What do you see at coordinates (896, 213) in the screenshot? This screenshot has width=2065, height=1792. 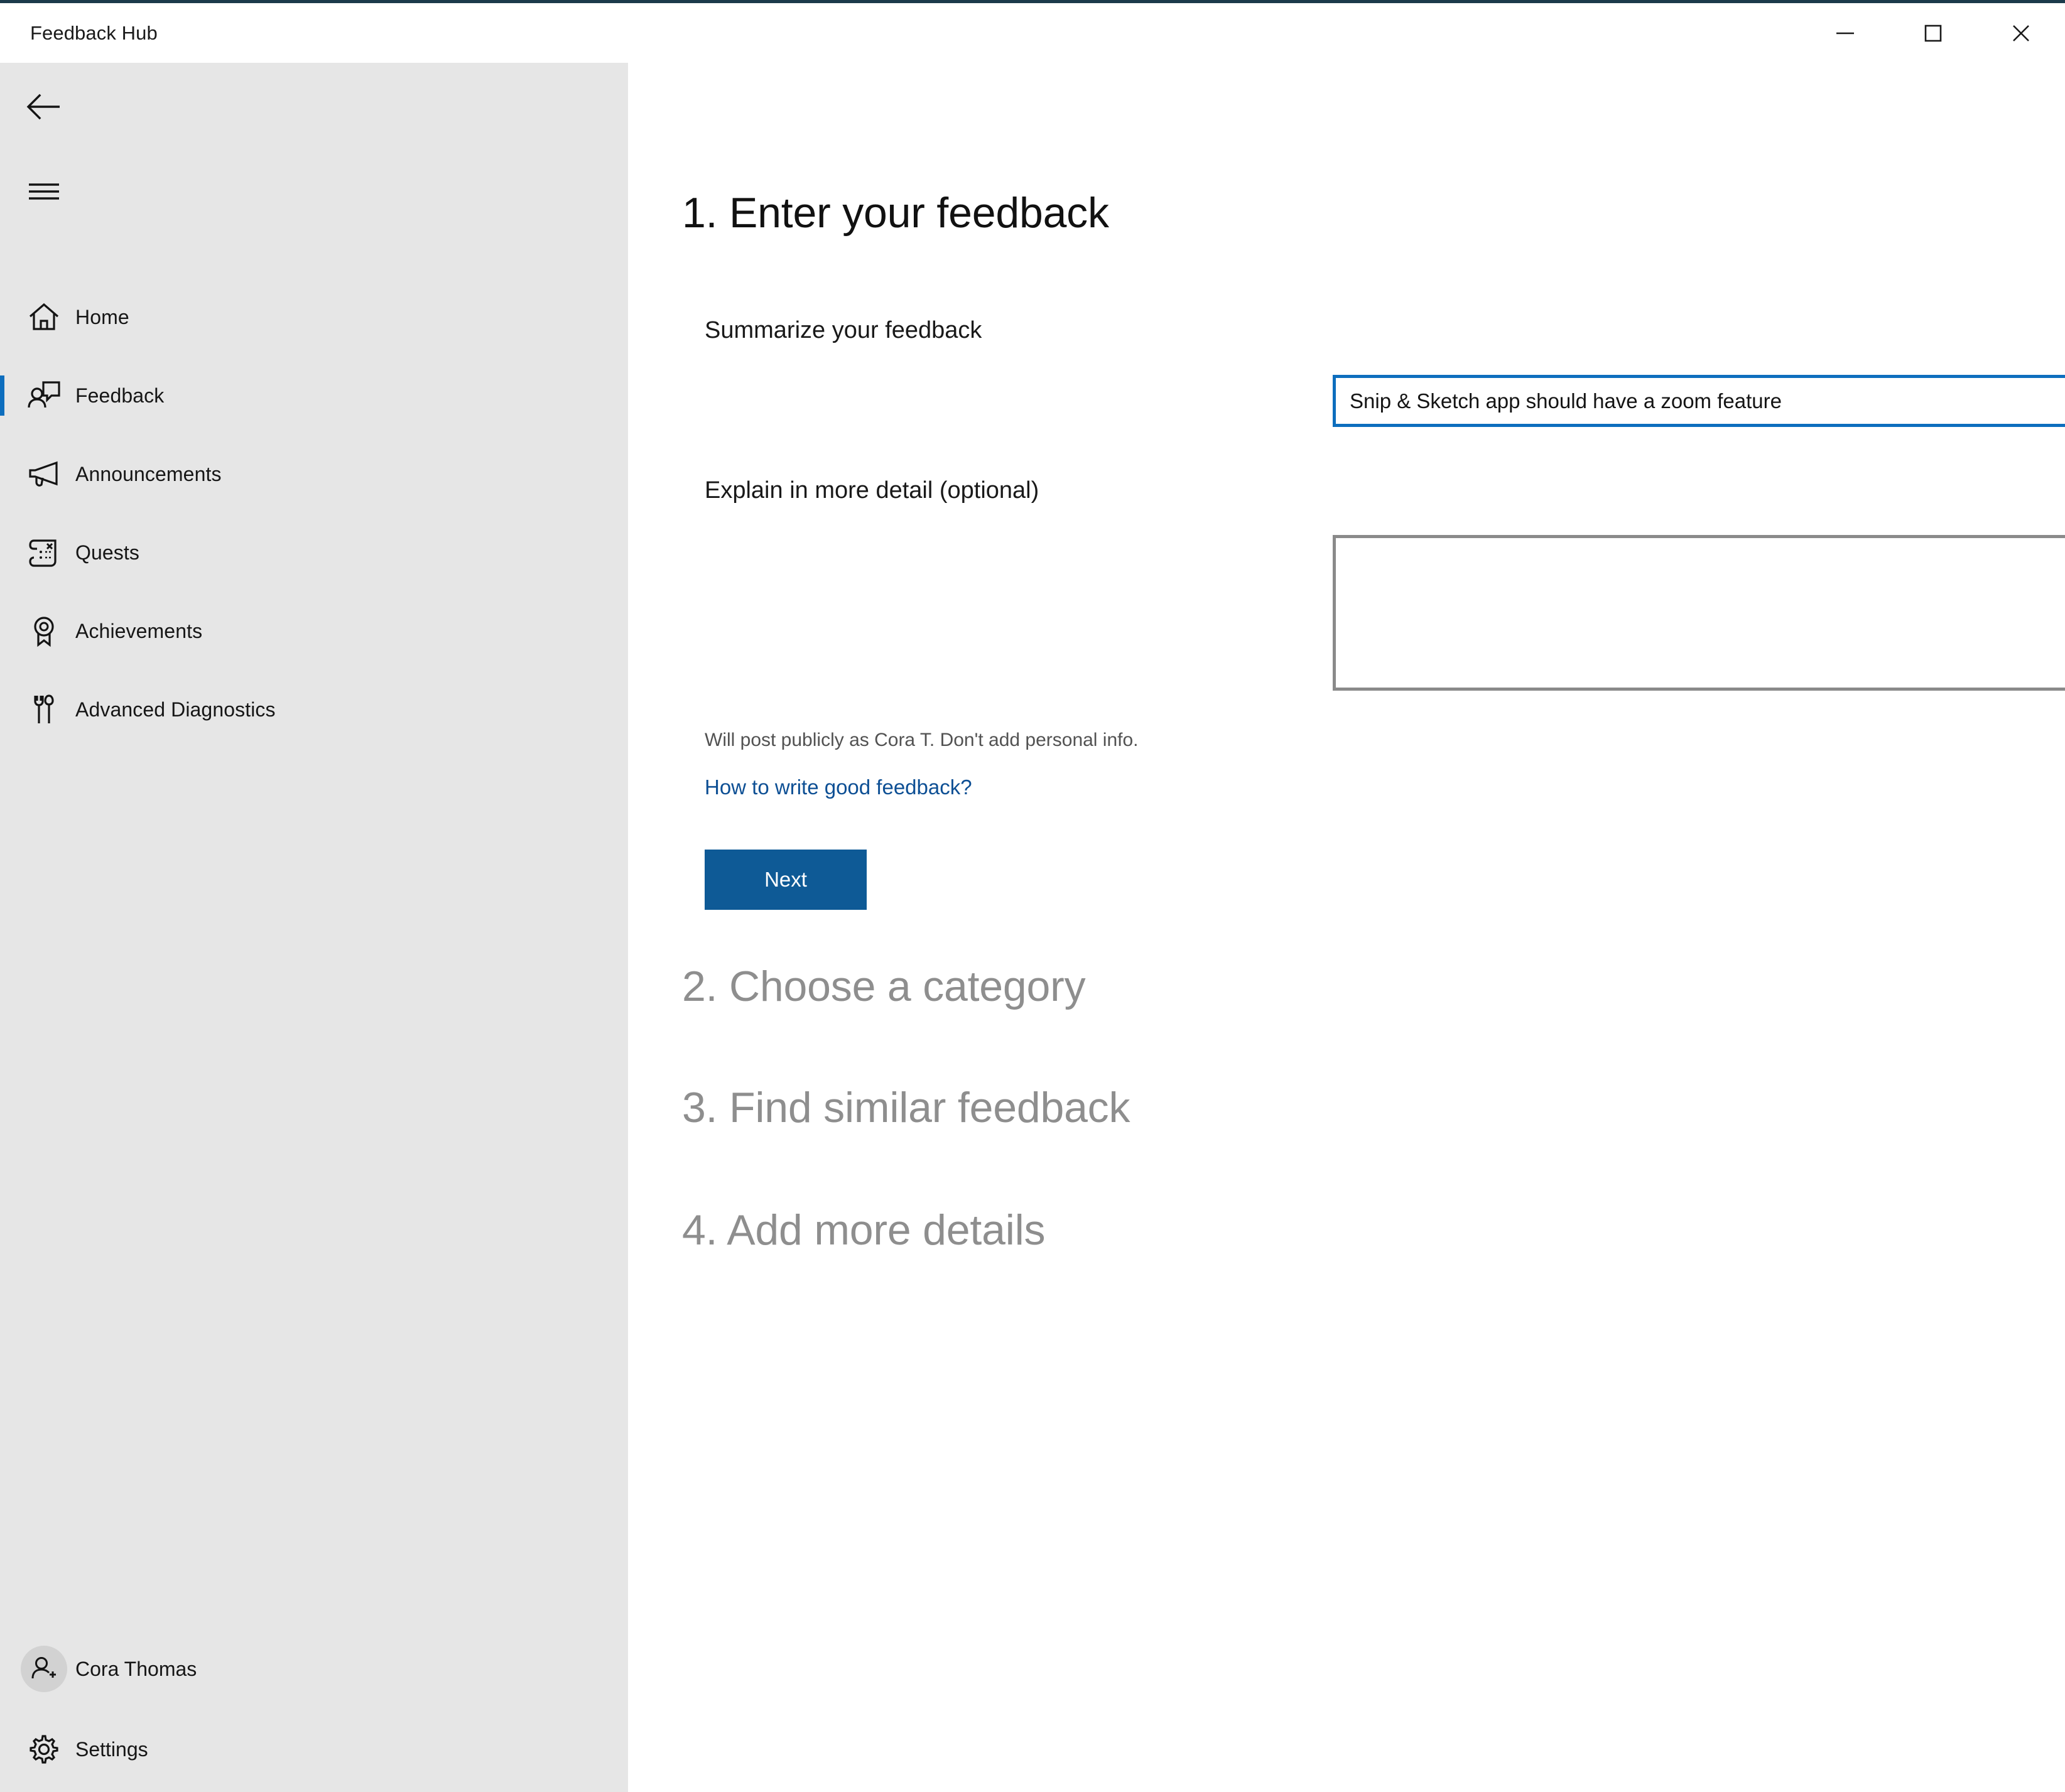 I see `step-1-heading: 1. Enter your feedback` at bounding box center [896, 213].